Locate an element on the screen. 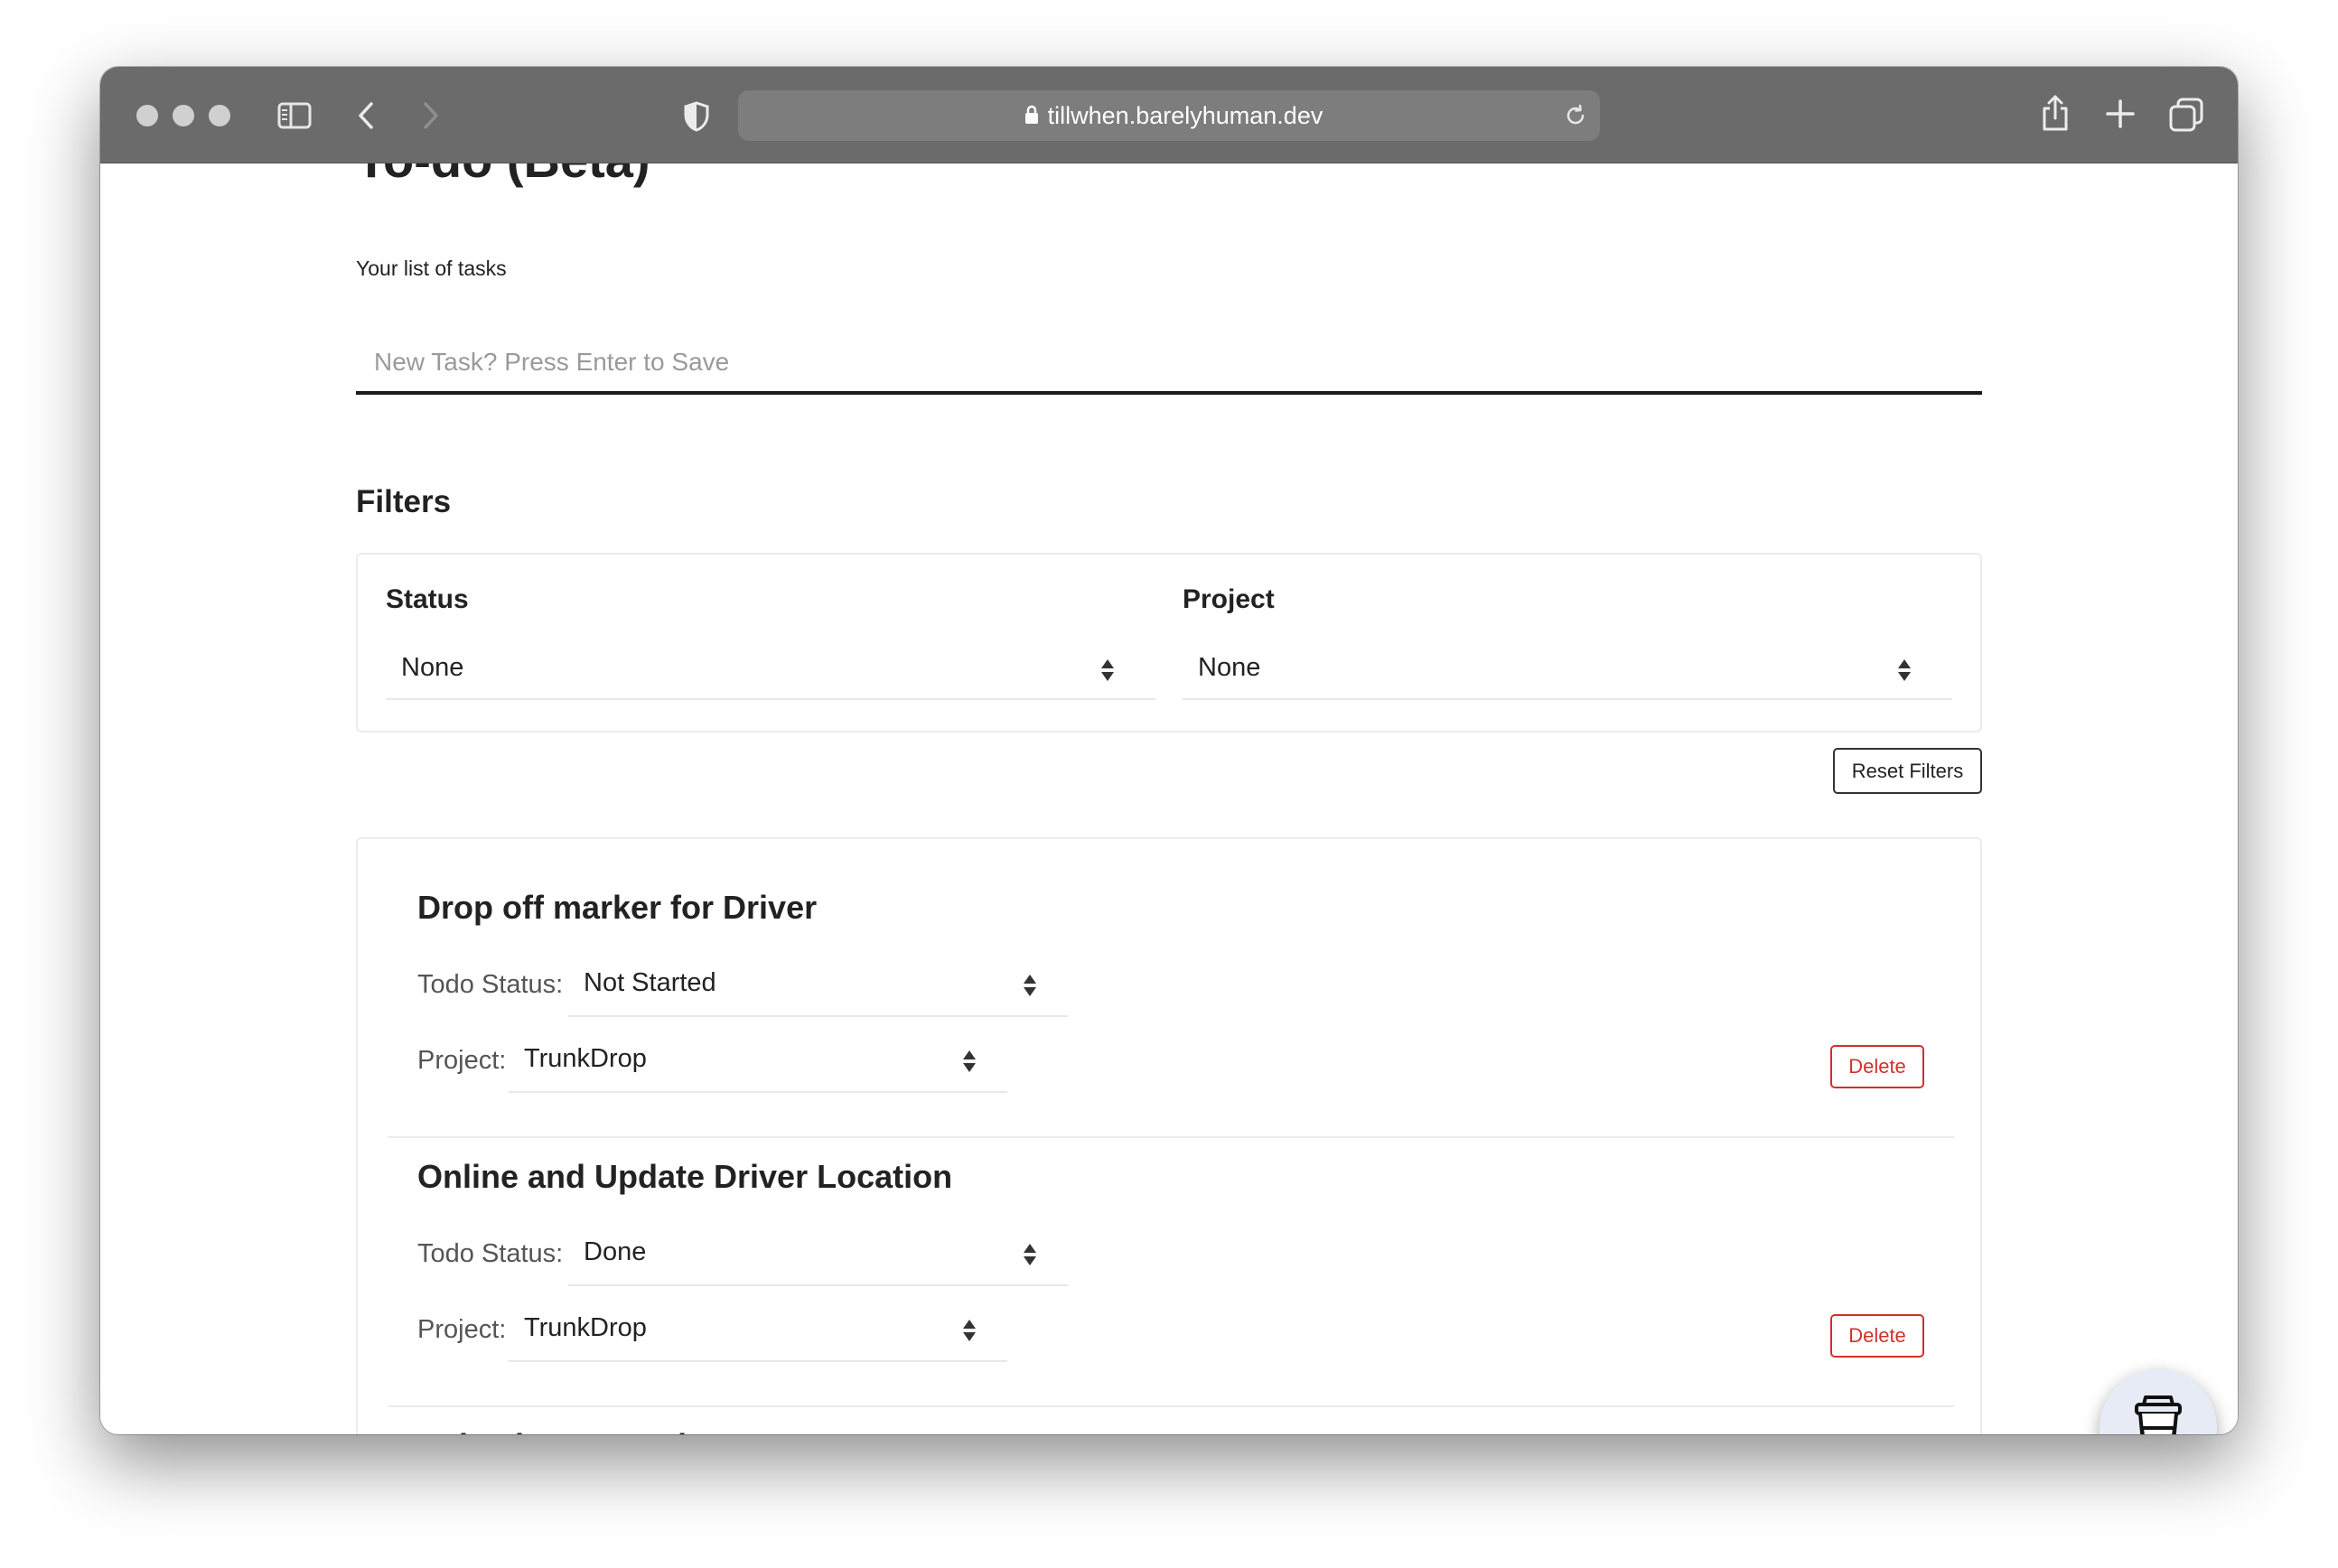 The width and height of the screenshot is (2338, 1568). project-filter-select: None is located at coordinates (1567, 669).